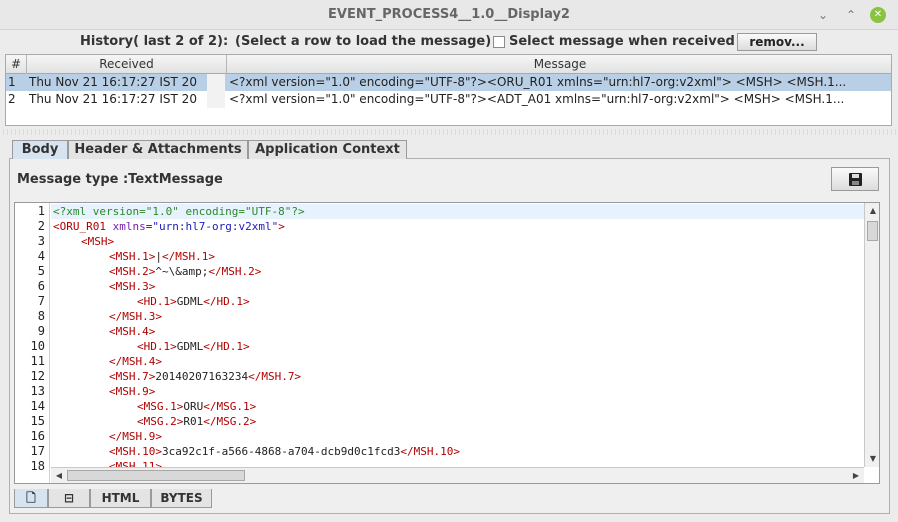 This screenshot has height=522, width=898. I want to click on scroll-down-icon: ▼, so click(872, 458).